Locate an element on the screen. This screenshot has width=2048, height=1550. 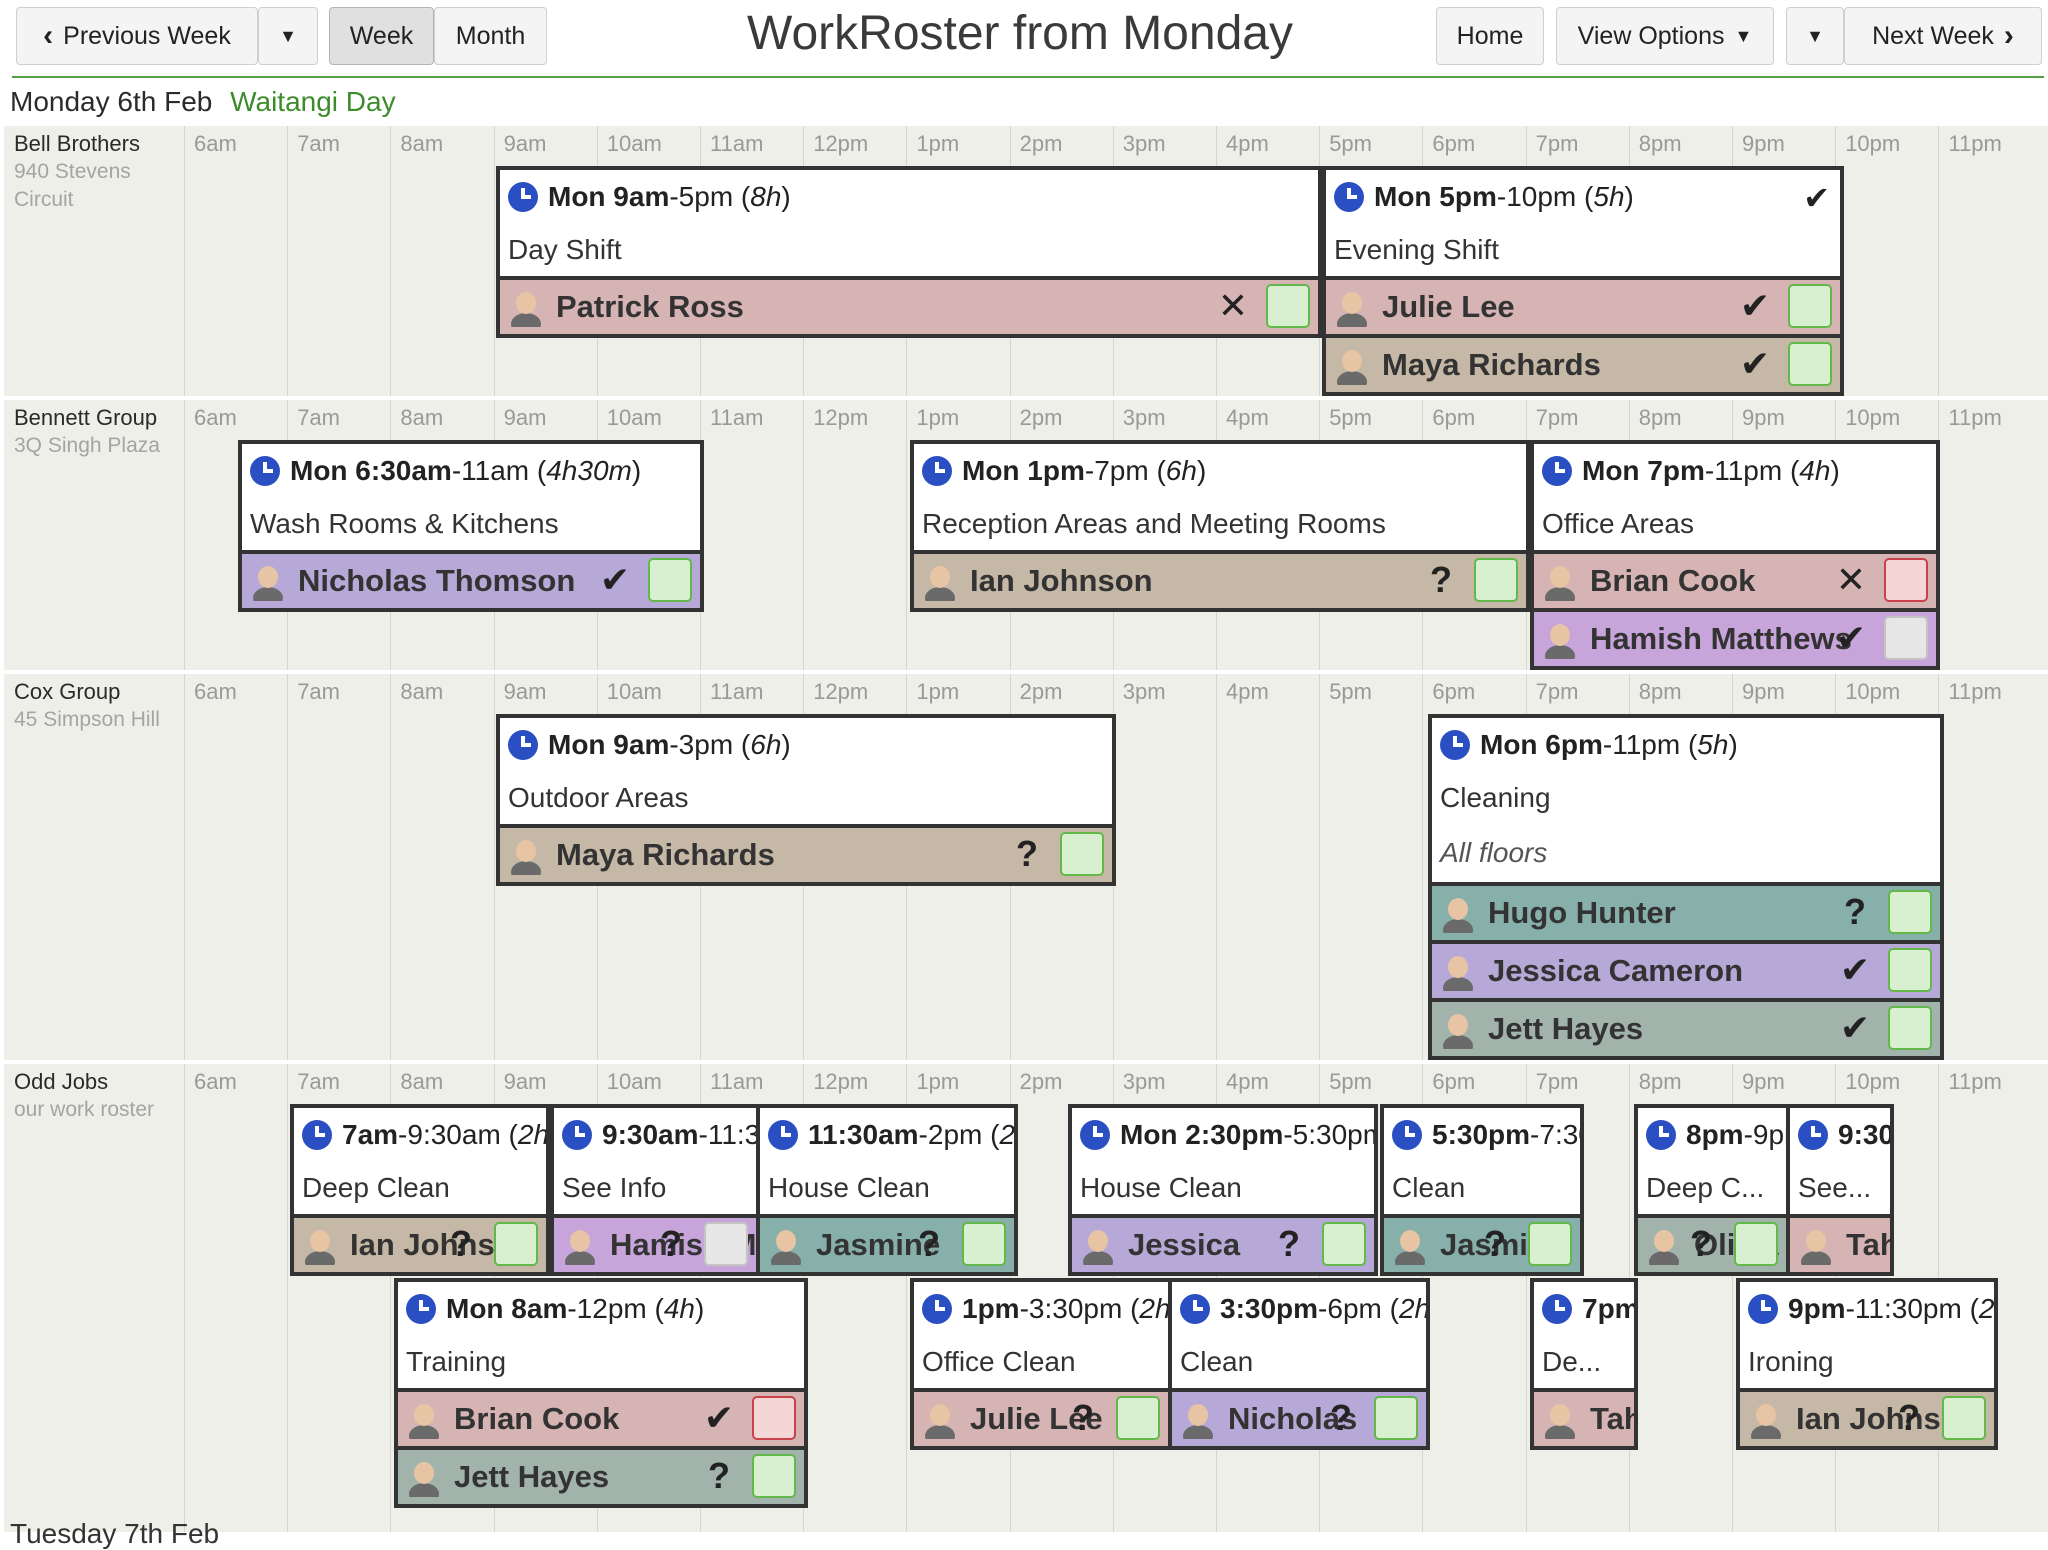
location-subtitle: 3Q Singh Plaza is located at coordinates (87, 445).